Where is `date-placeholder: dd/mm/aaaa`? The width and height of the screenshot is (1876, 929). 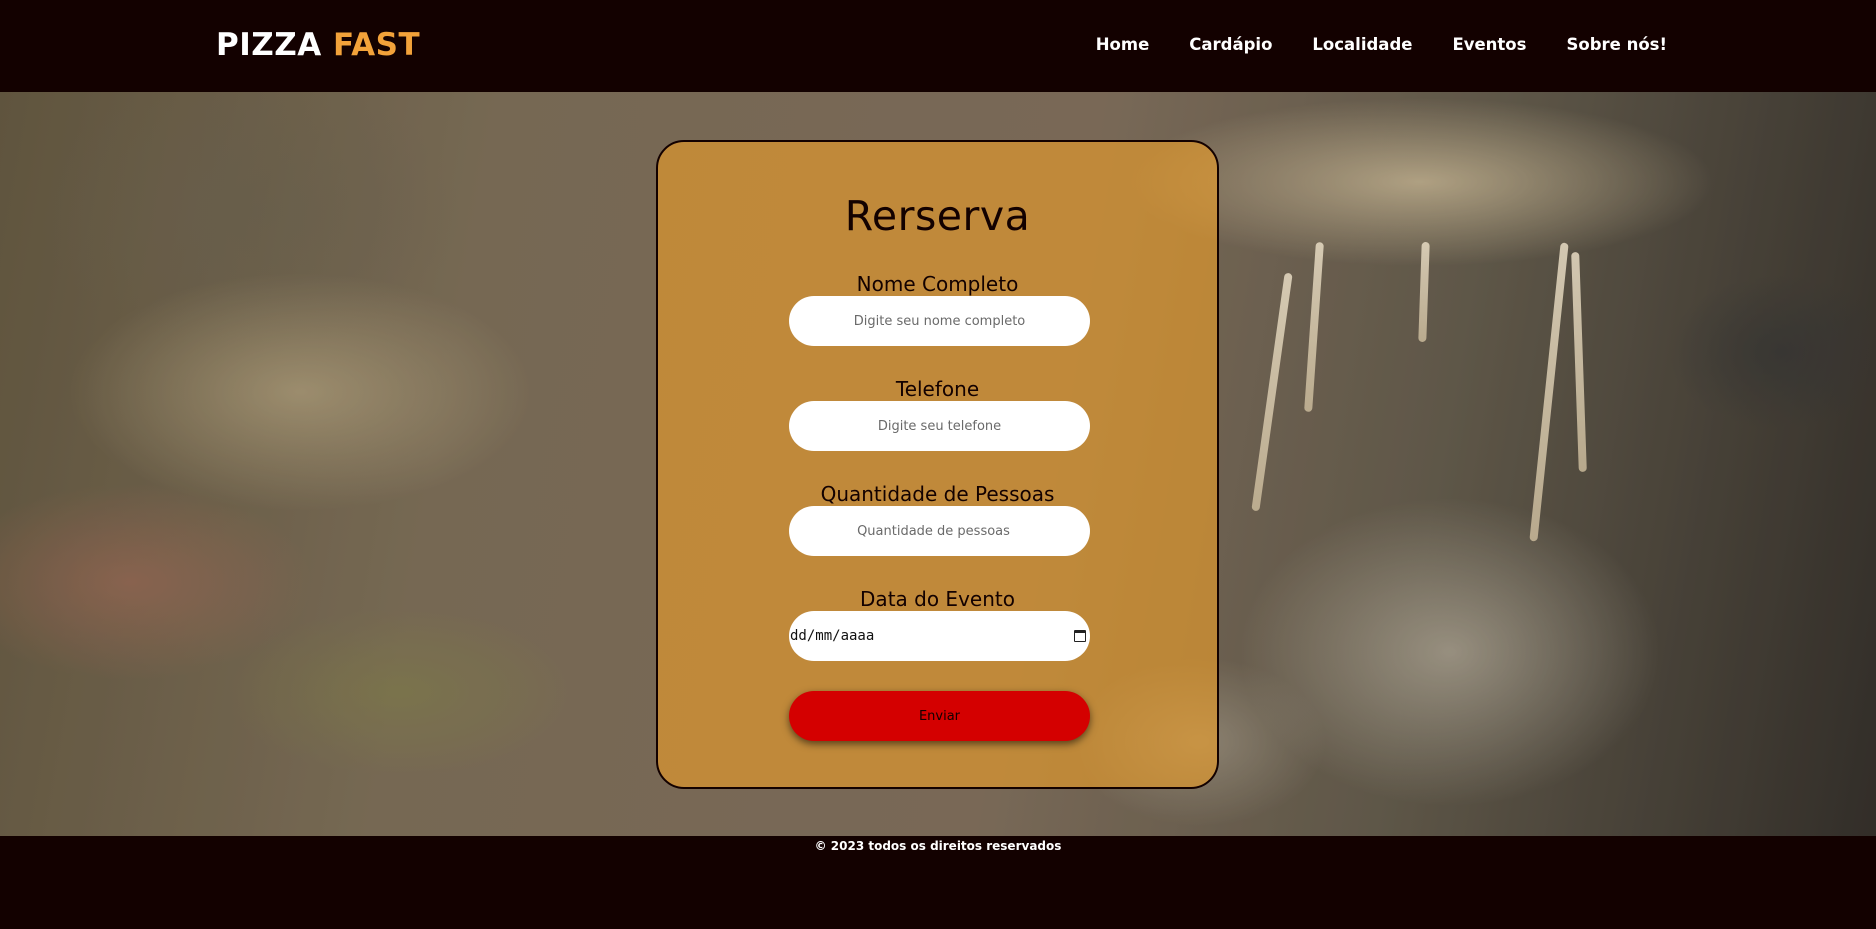
date-placeholder: dd/mm/aaaa is located at coordinates (832, 636).